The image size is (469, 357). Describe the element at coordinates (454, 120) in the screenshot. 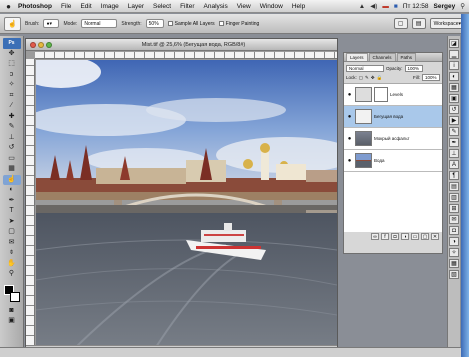

I see `actions-icon: ▶` at that location.